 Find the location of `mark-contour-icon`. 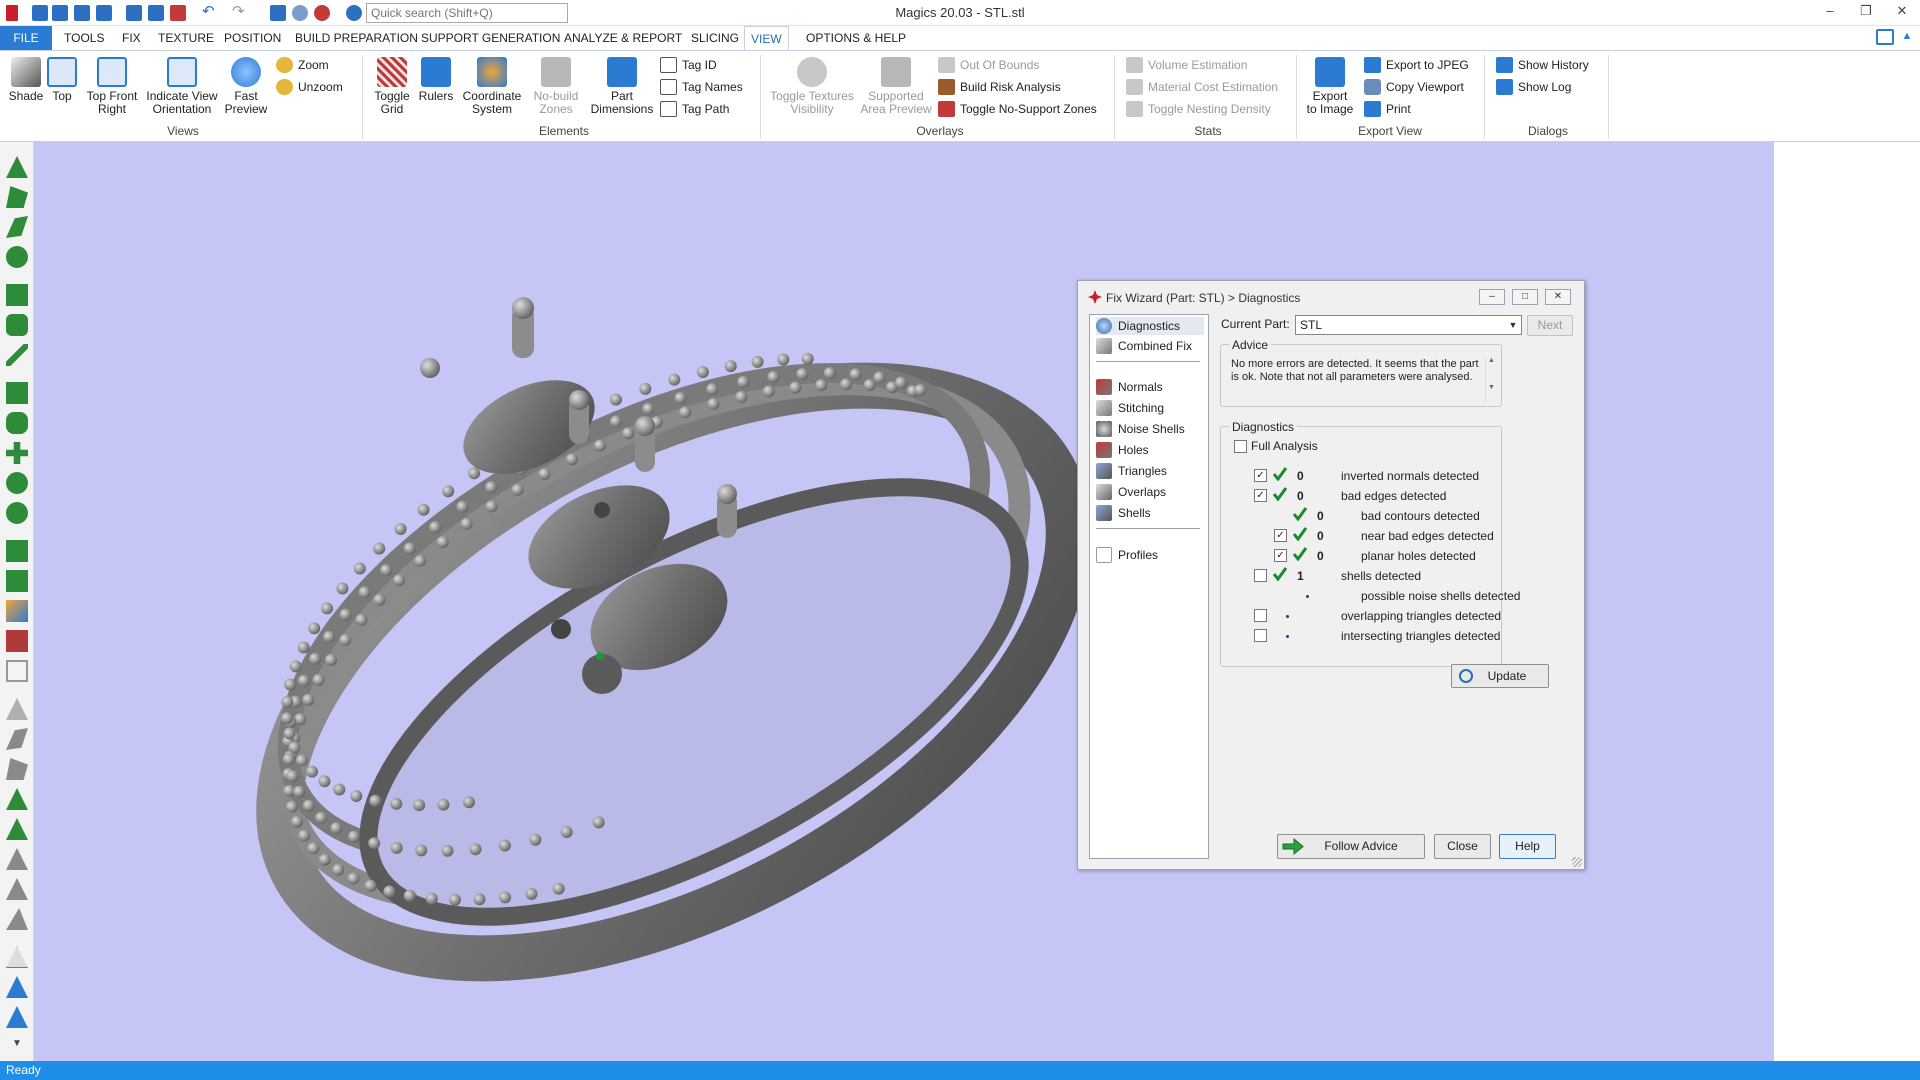

mark-contour-icon is located at coordinates (17, 325).